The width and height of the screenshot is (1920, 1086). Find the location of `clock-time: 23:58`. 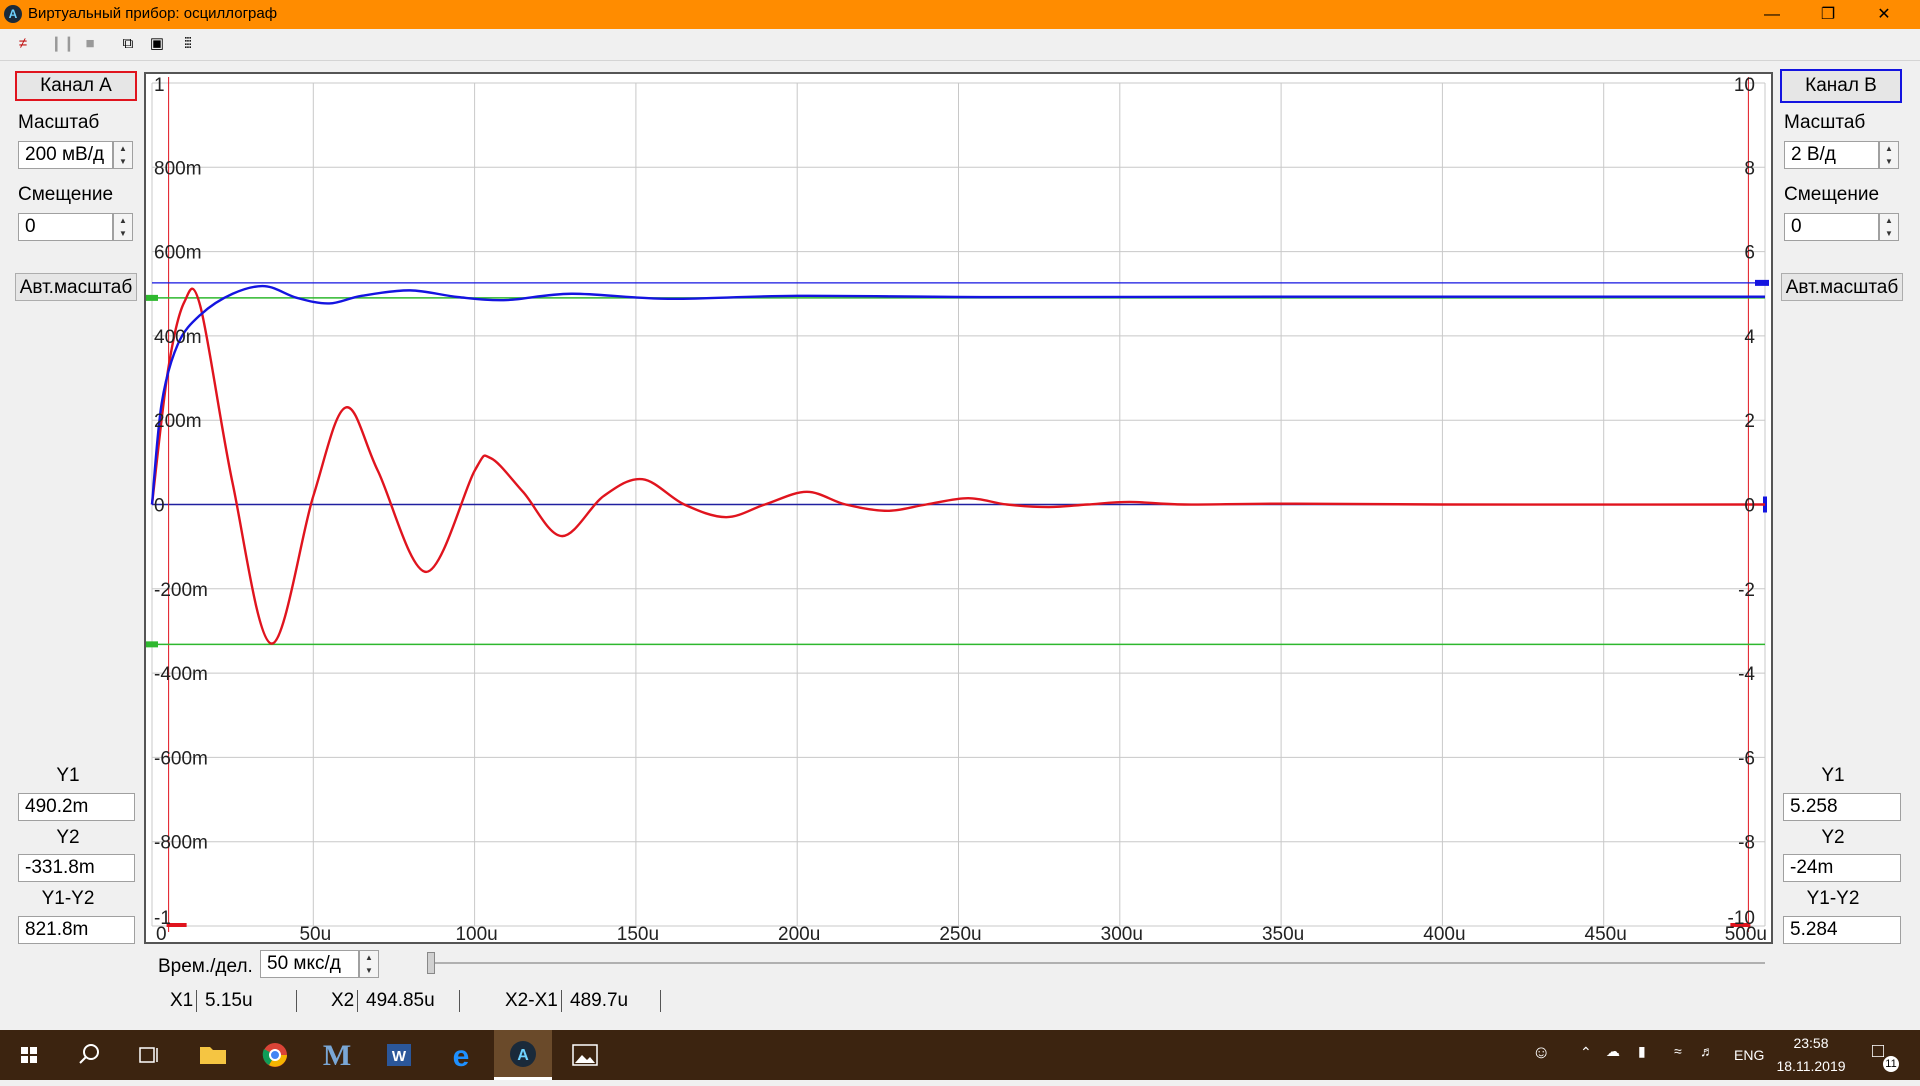

clock-time: 23:58 is located at coordinates (1811, 1043).